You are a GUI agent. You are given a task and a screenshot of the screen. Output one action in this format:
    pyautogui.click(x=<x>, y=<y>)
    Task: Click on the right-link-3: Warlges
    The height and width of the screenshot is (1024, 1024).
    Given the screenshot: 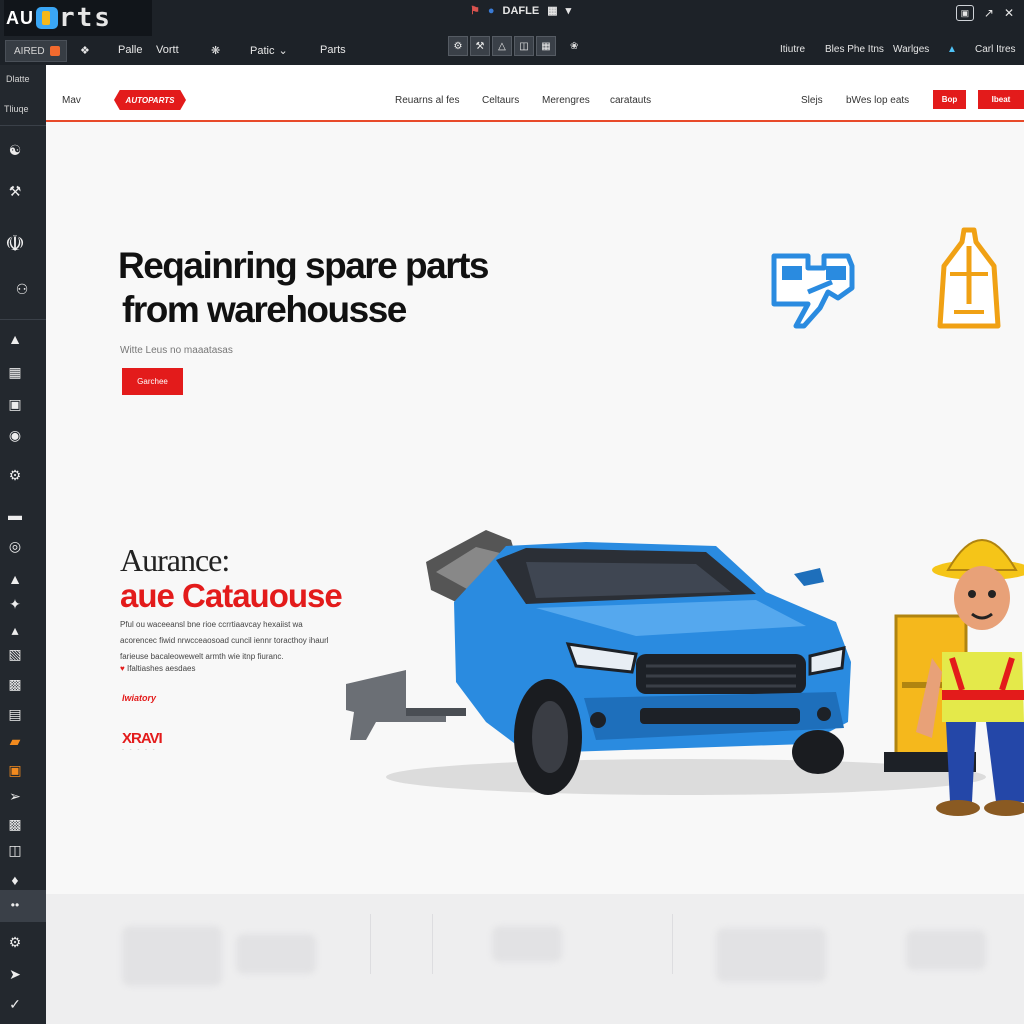 What is the action you would take?
    pyautogui.click(x=911, y=49)
    